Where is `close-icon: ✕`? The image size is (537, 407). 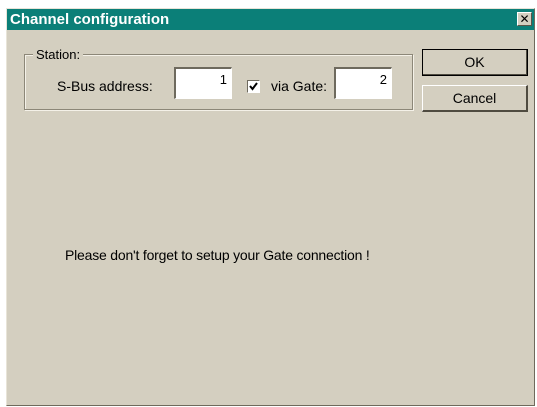 close-icon: ✕ is located at coordinates (524, 19).